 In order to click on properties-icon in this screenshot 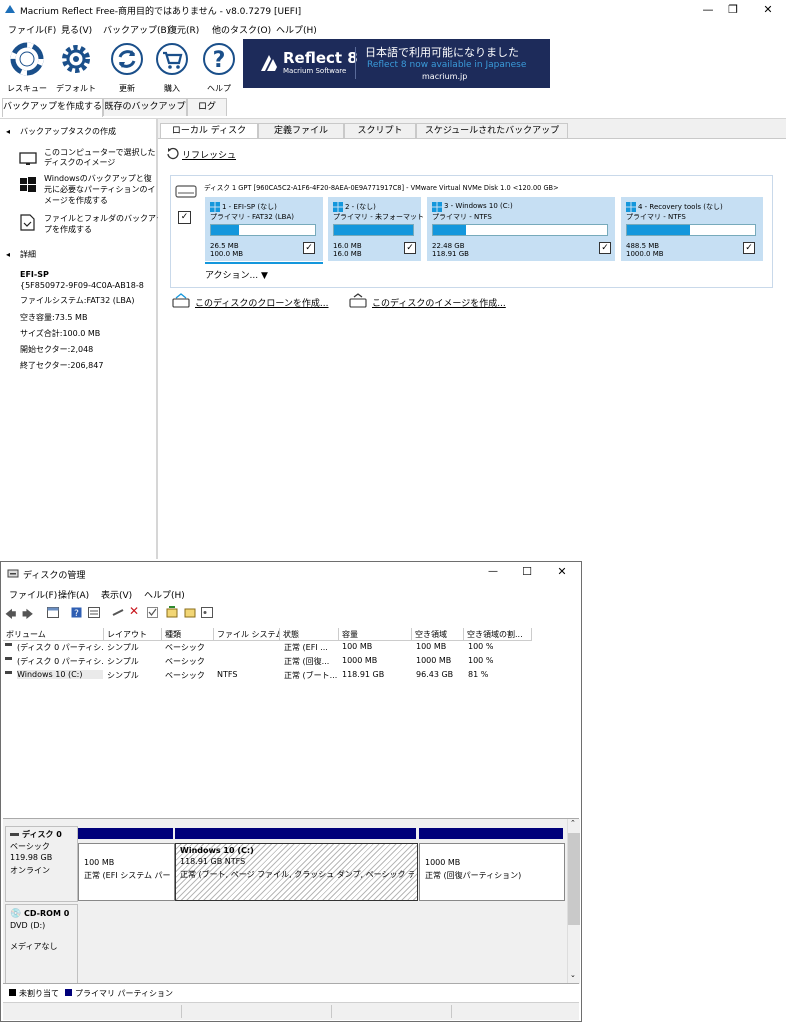, I will do `click(53, 612)`.